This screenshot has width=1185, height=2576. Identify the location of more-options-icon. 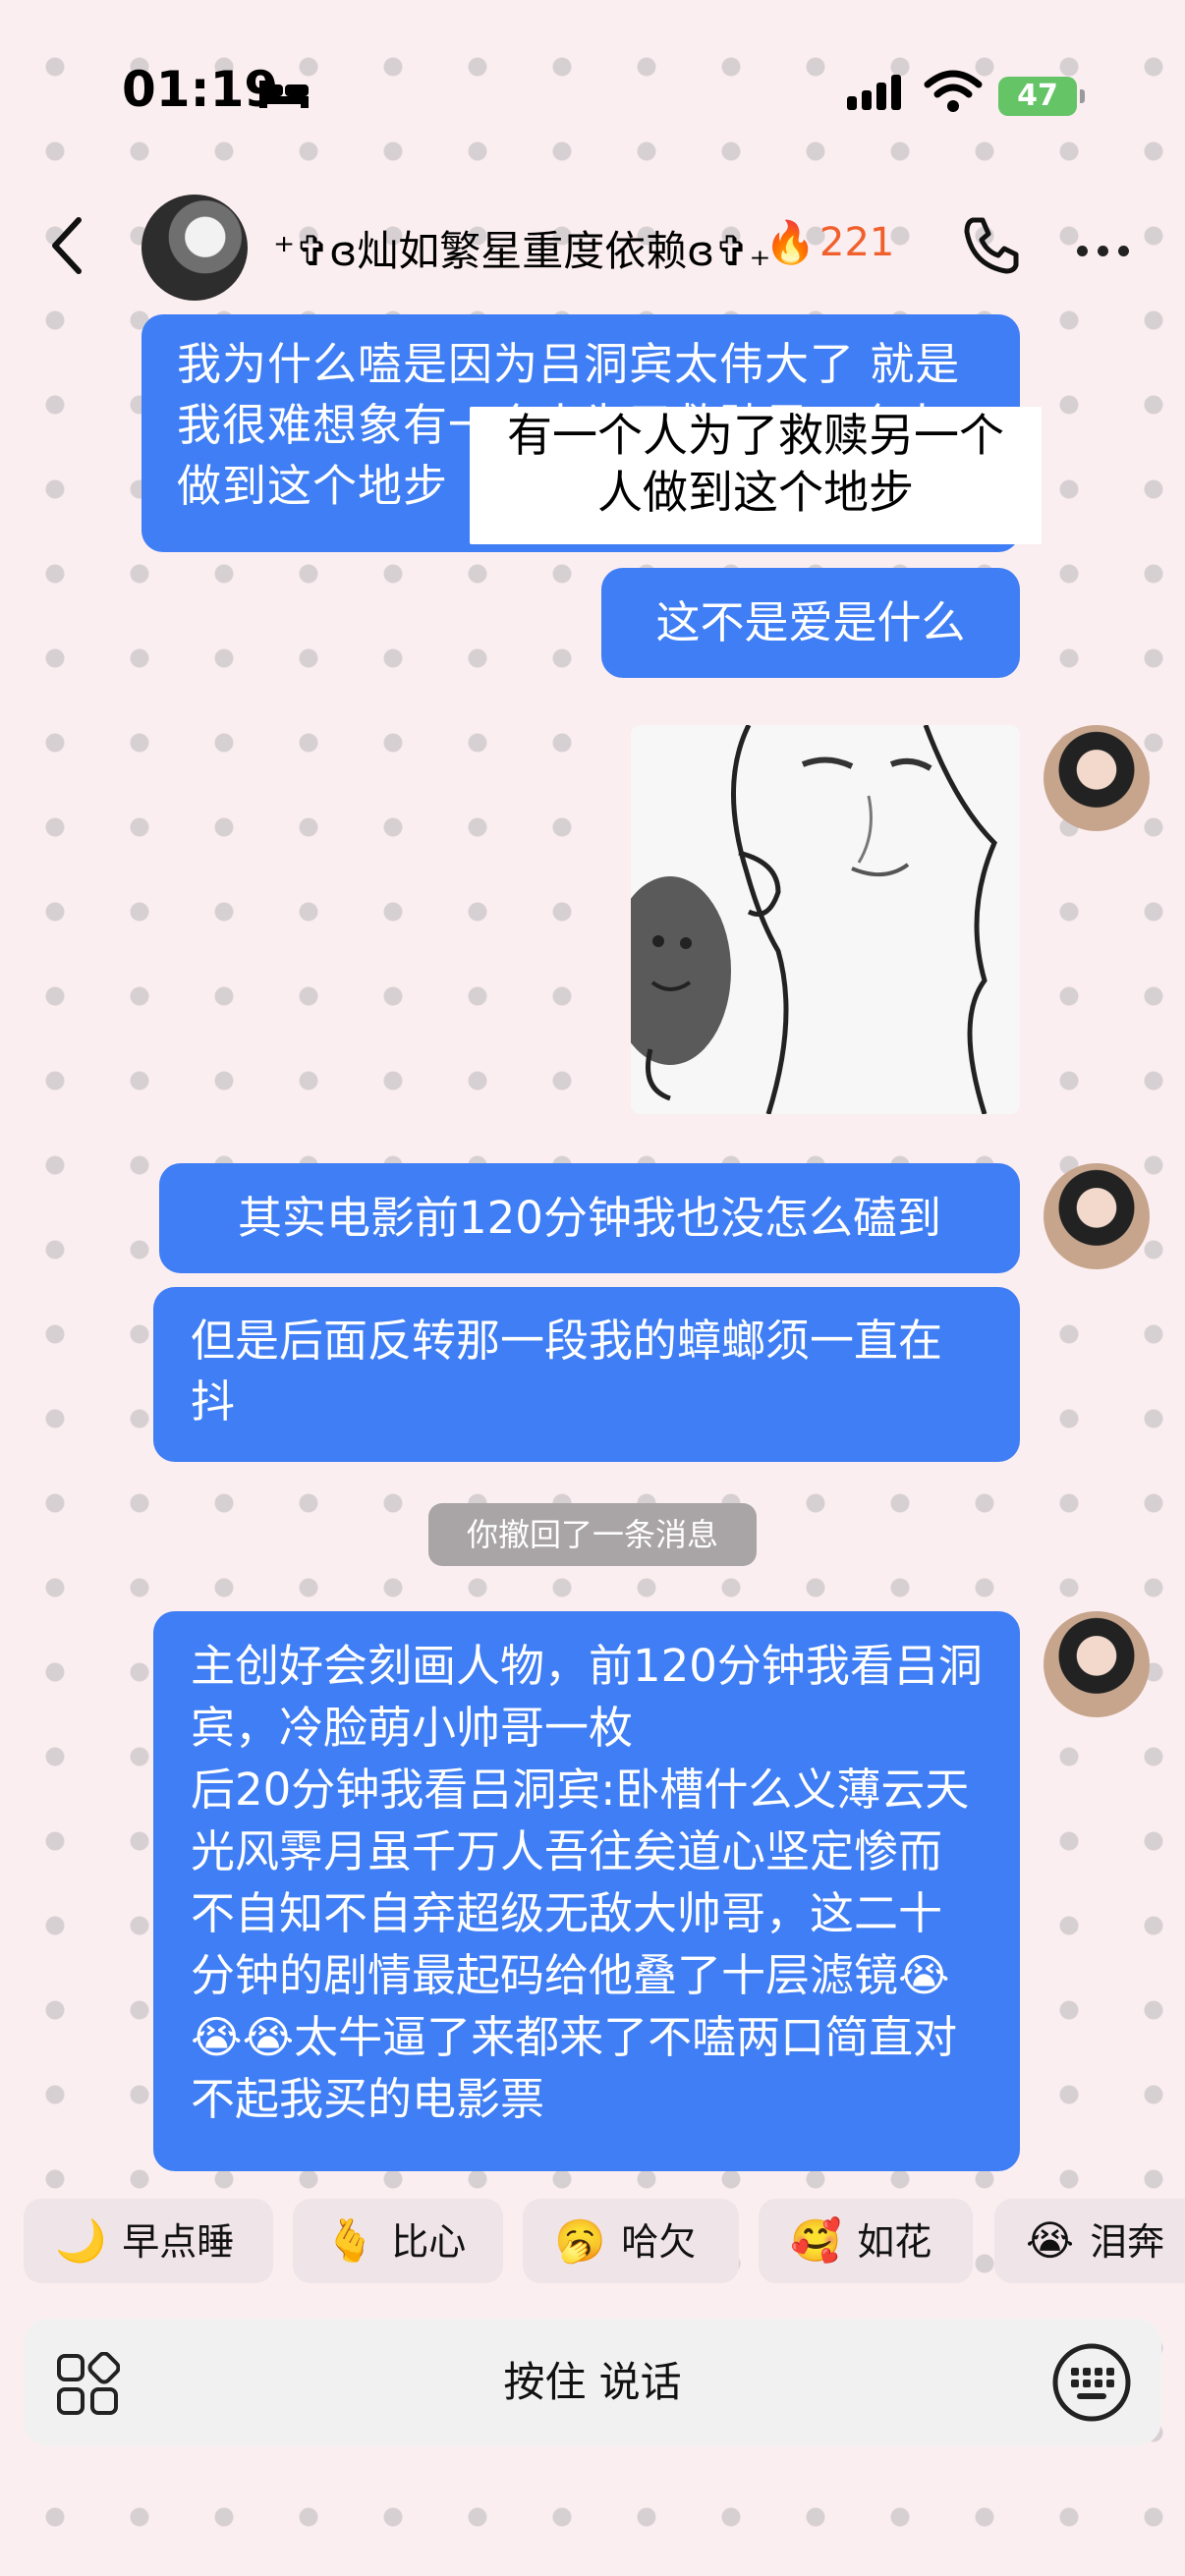
(1108, 251).